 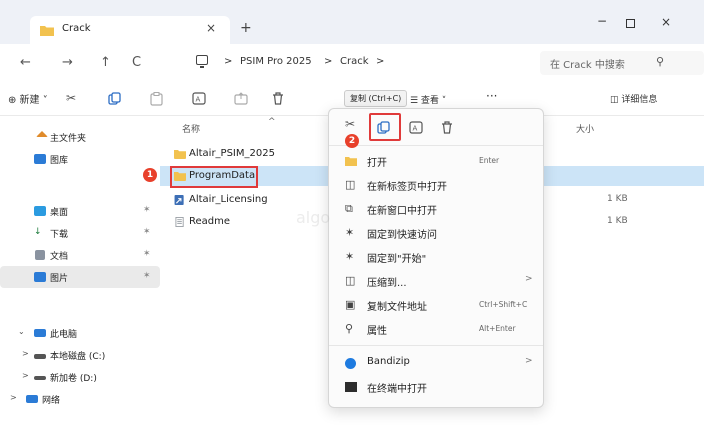 What do you see at coordinates (59, 257) in the screenshot?
I see `sidebar-item-label: 文档` at bounding box center [59, 257].